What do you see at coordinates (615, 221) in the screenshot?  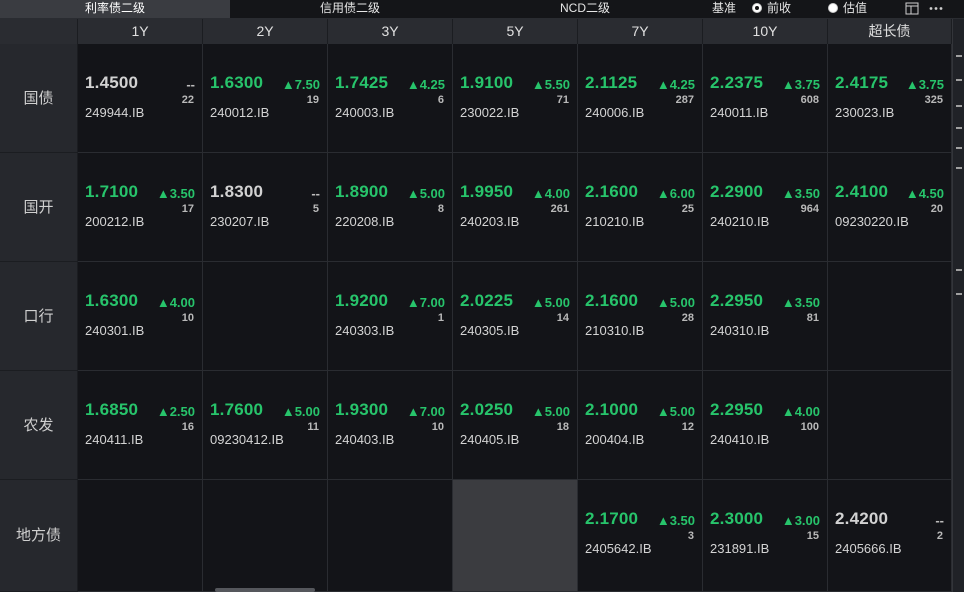 I see `bond-code: 210210.IB` at bounding box center [615, 221].